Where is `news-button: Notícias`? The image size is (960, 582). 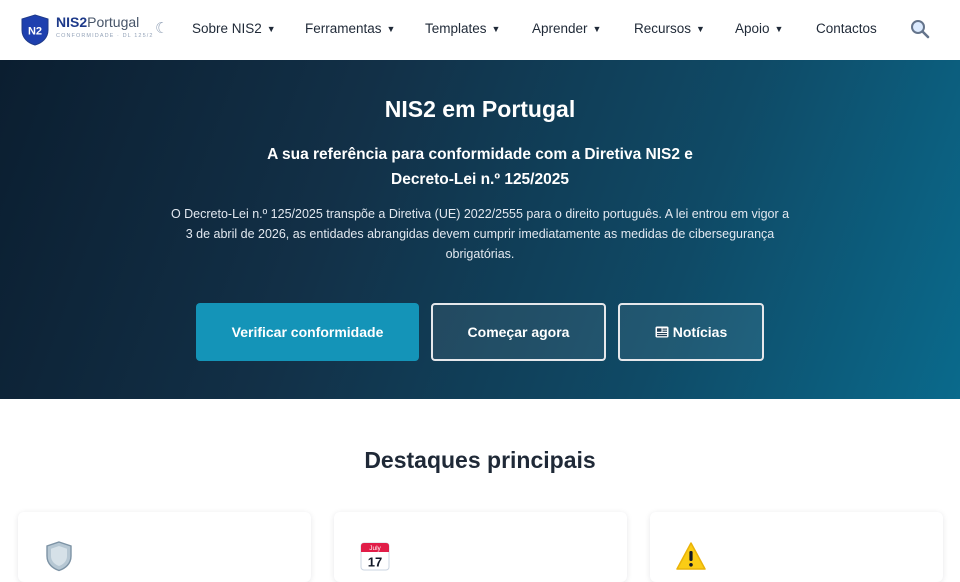
news-button: Notícias is located at coordinates (691, 332).